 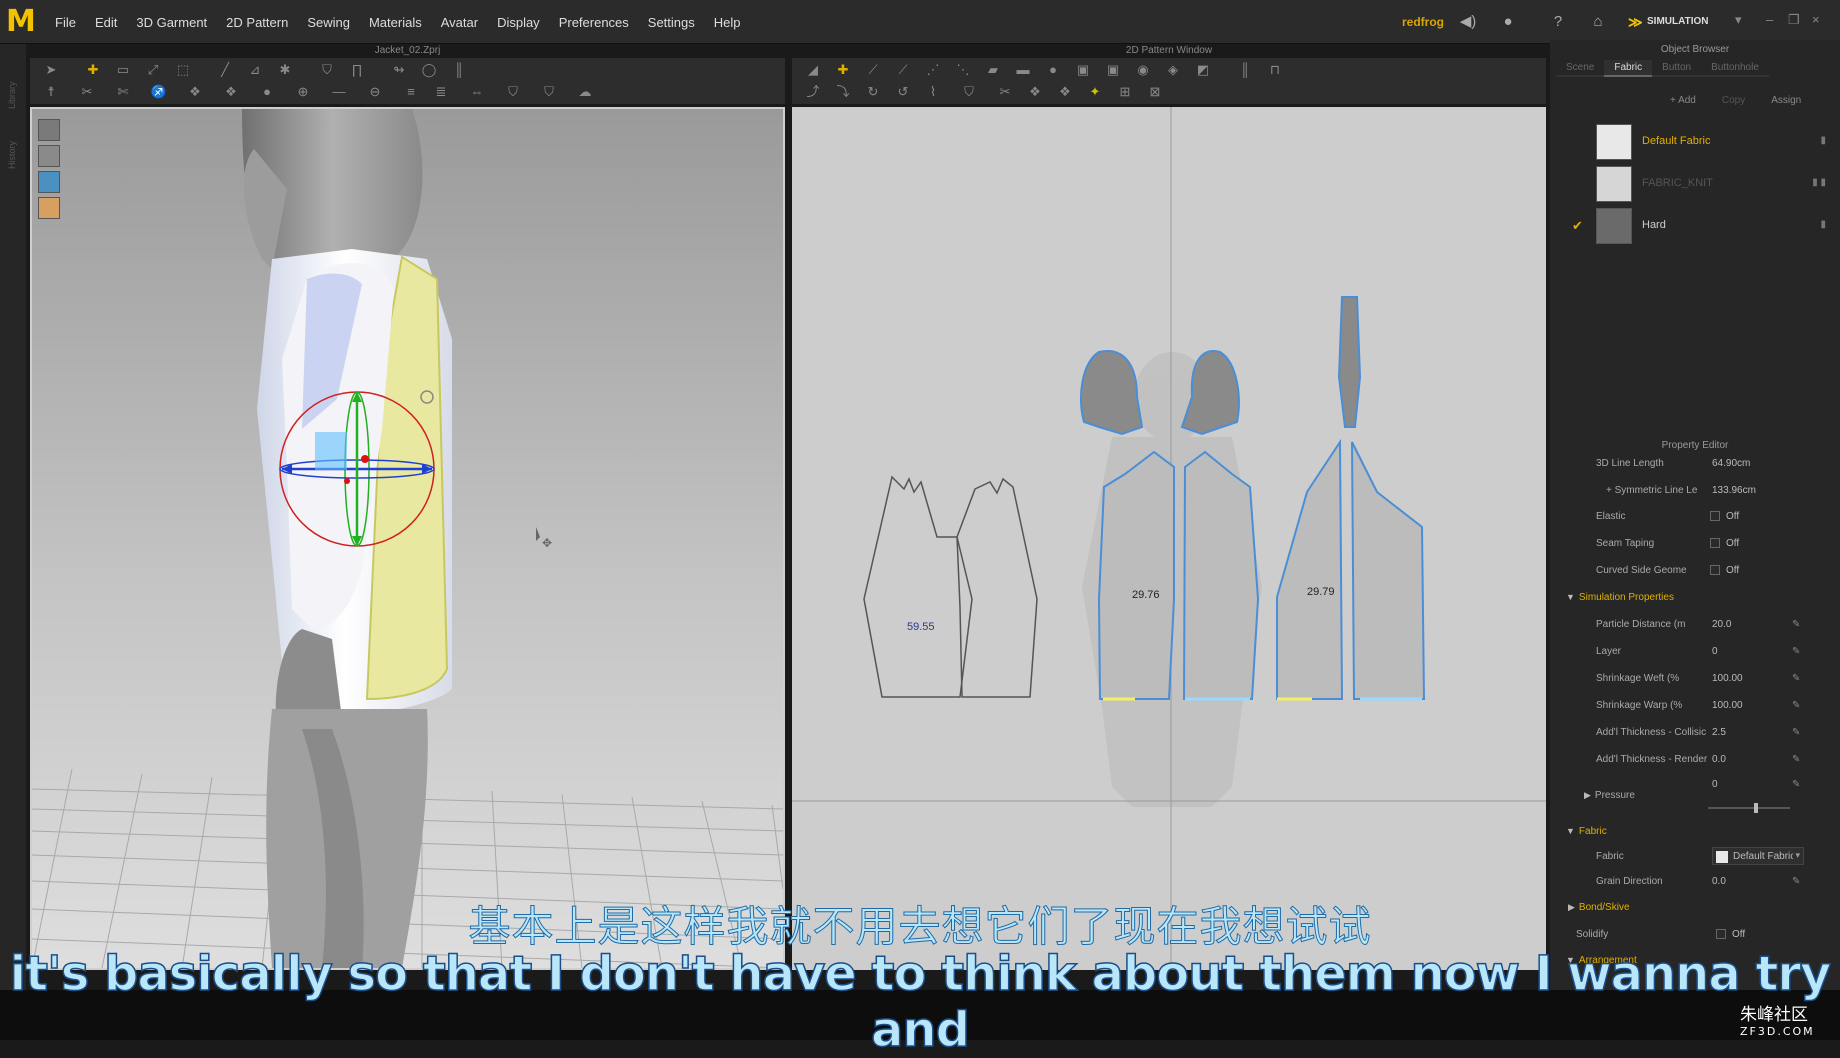 What do you see at coordinates (873, 70) in the screenshot?
I see `edit-curve-icon: ⟋` at bounding box center [873, 70].